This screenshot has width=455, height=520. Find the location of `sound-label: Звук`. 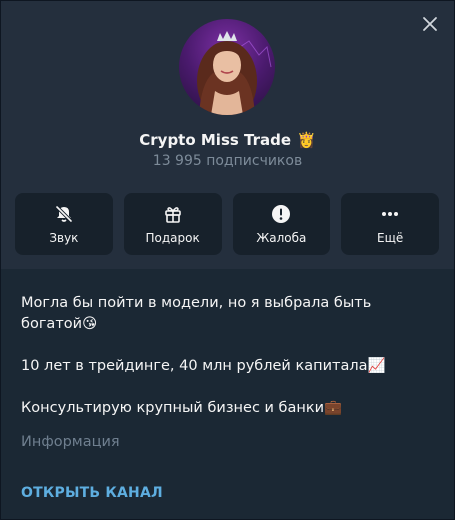

sound-label: Звук is located at coordinates (64, 238).